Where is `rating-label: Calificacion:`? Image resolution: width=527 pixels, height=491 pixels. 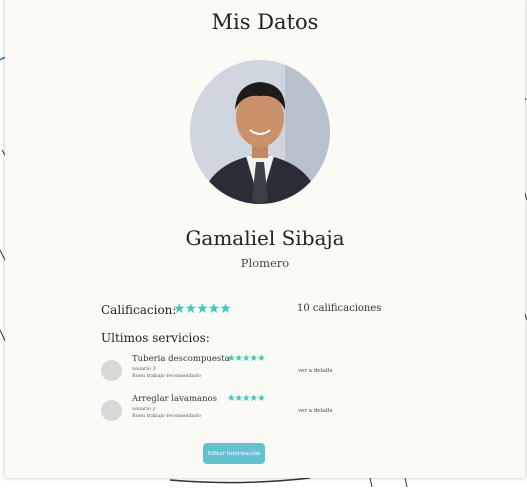
rating-label: Calificacion: is located at coordinates (139, 310).